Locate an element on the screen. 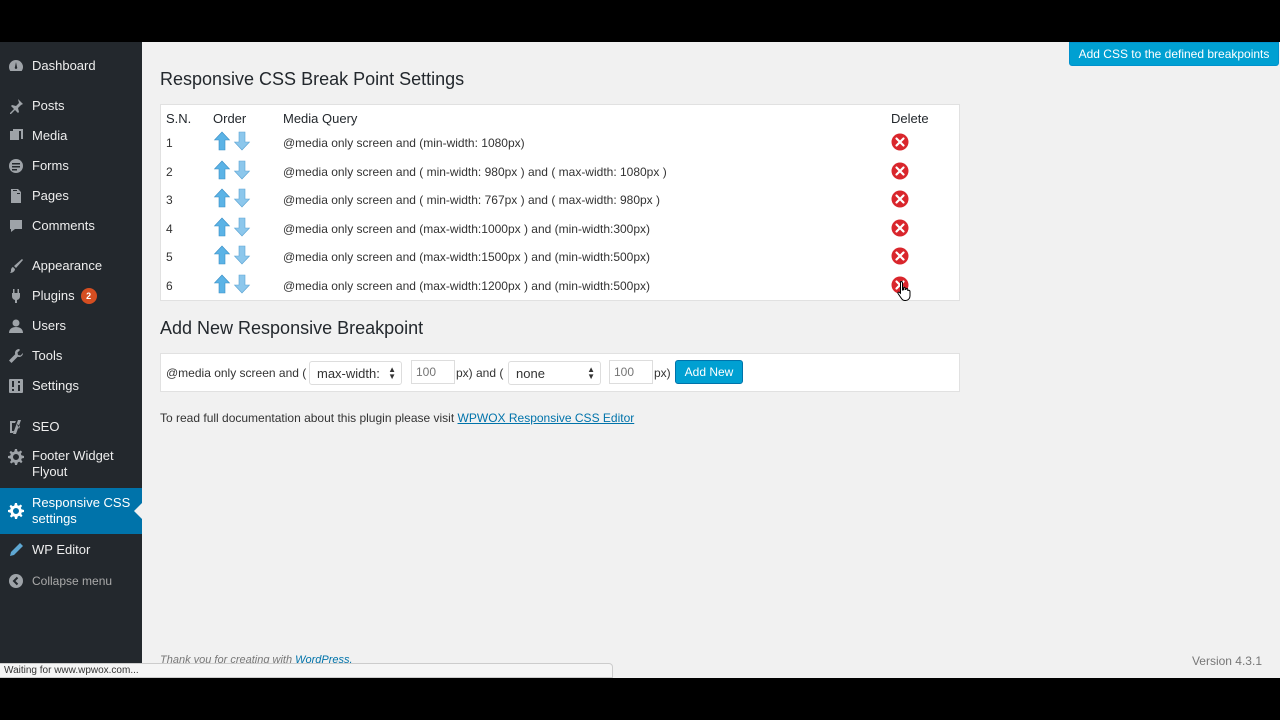 This screenshot has height=720, width=1280. media-icon is located at coordinates (16, 136).